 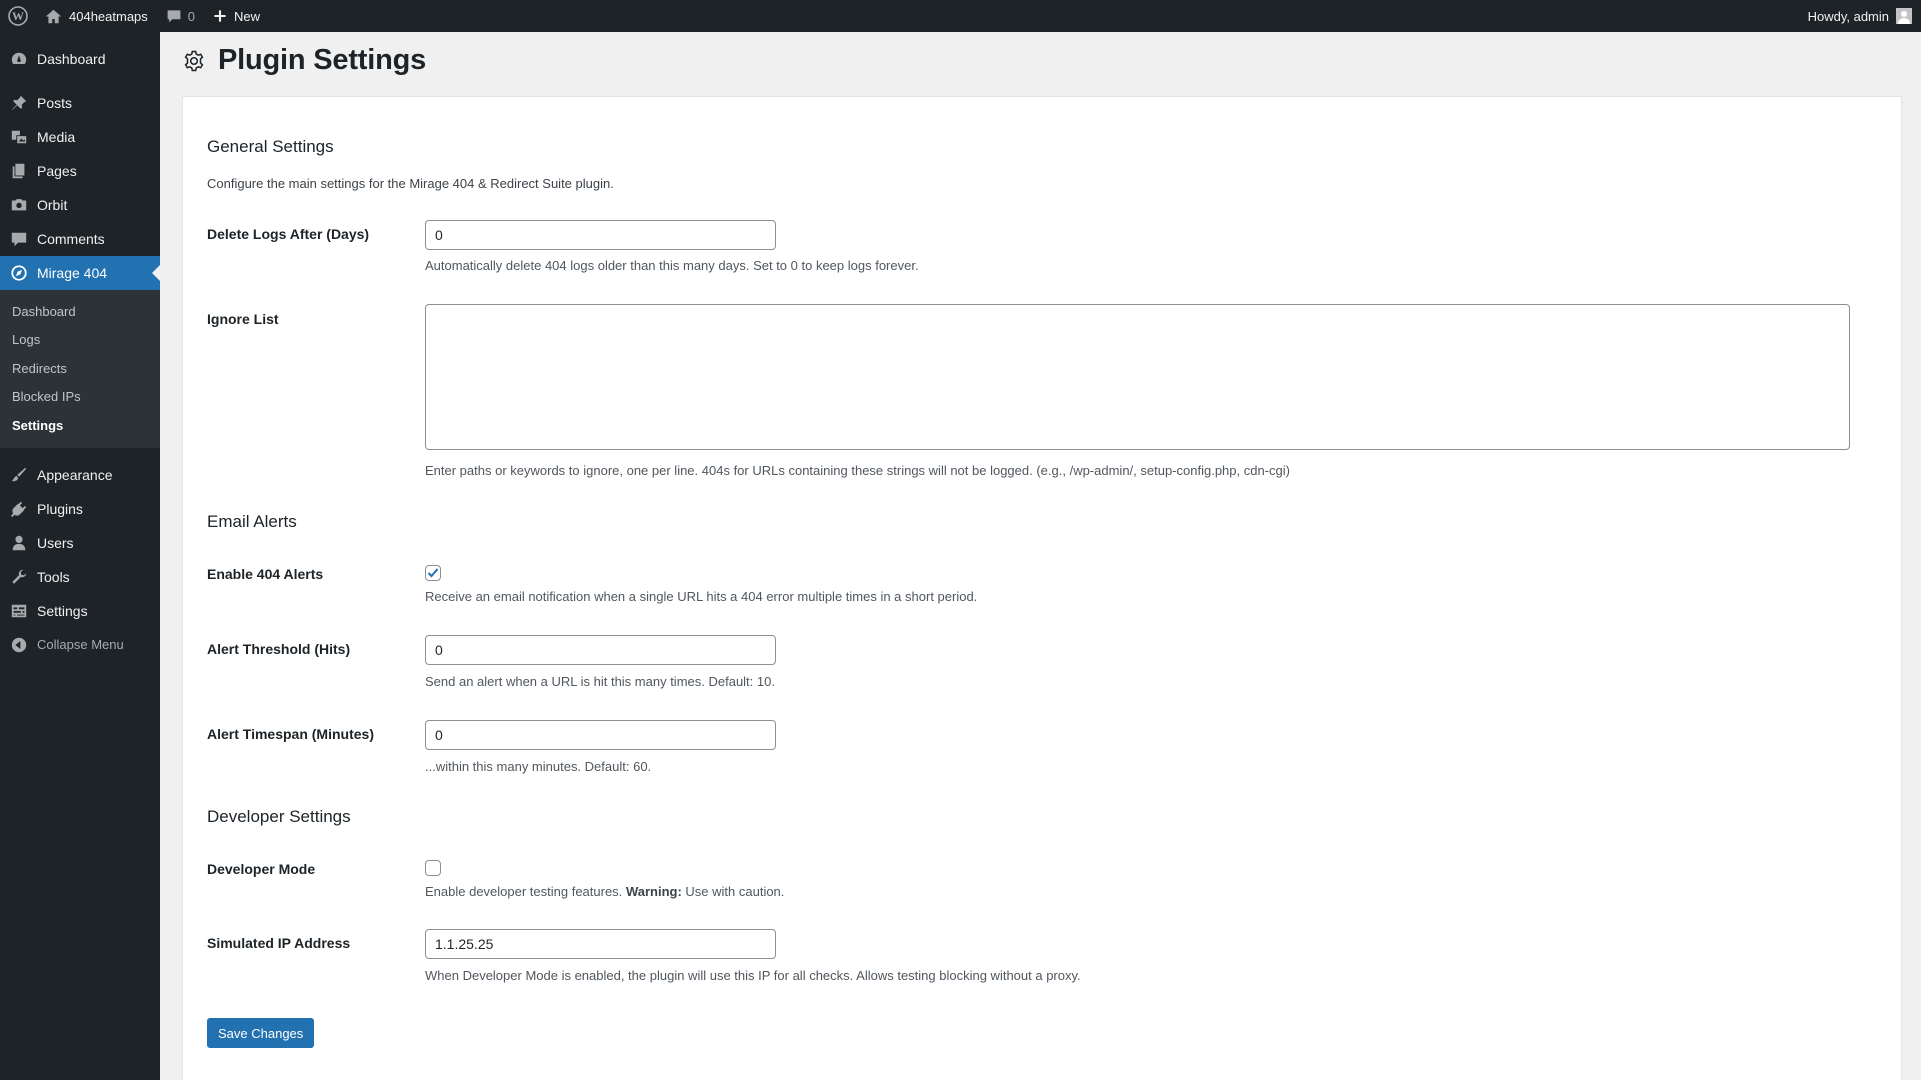 I want to click on wordpress-logo-icon: W, so click(x=18, y=16).